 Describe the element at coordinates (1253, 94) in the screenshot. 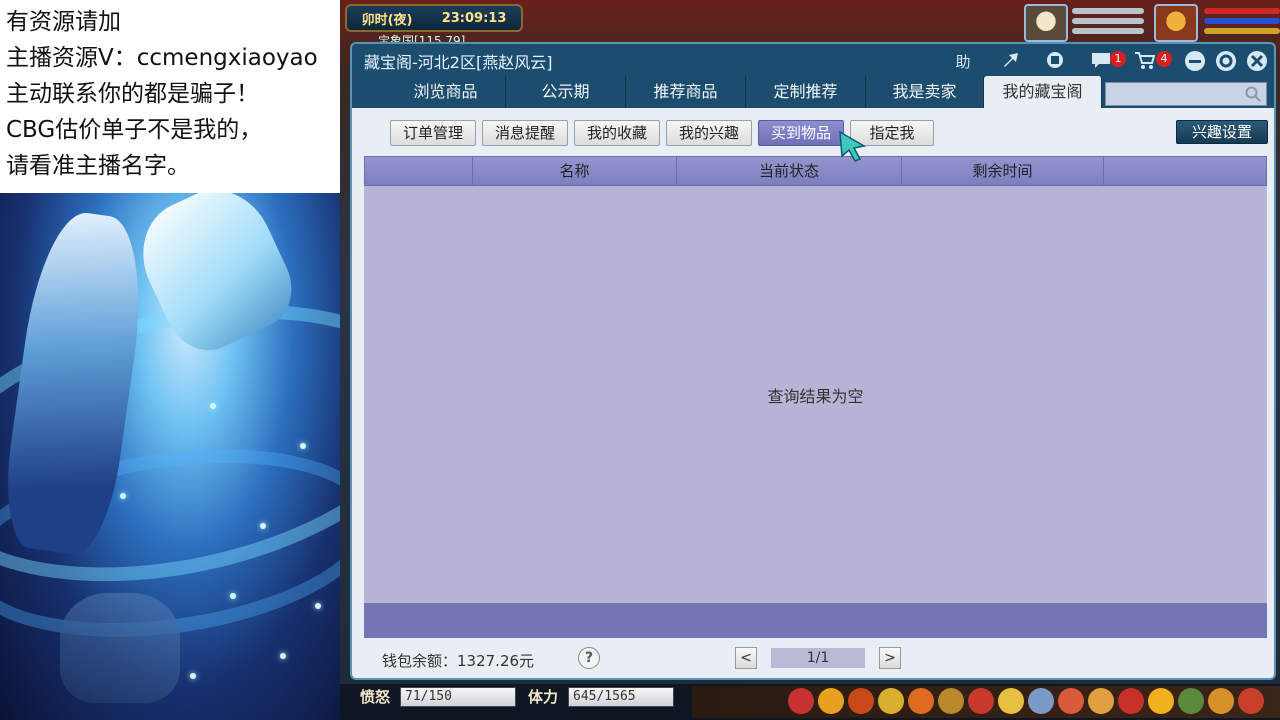

I see `search-icon` at that location.